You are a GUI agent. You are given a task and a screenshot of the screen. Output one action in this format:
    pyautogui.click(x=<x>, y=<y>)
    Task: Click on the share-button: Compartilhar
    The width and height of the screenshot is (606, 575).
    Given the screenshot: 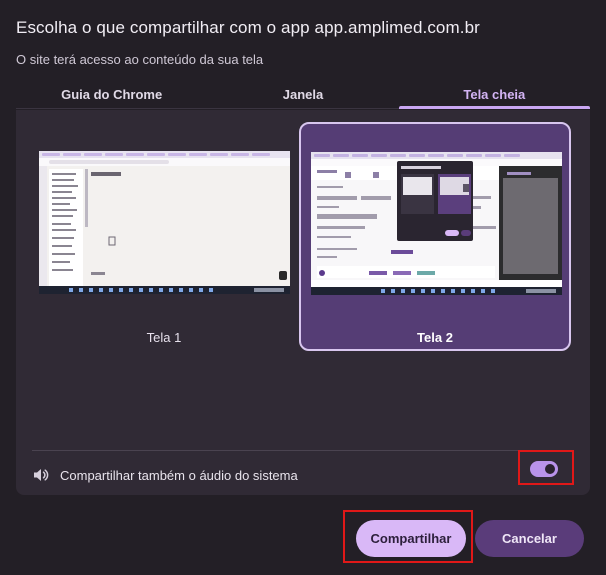 What is the action you would take?
    pyautogui.click(x=411, y=538)
    